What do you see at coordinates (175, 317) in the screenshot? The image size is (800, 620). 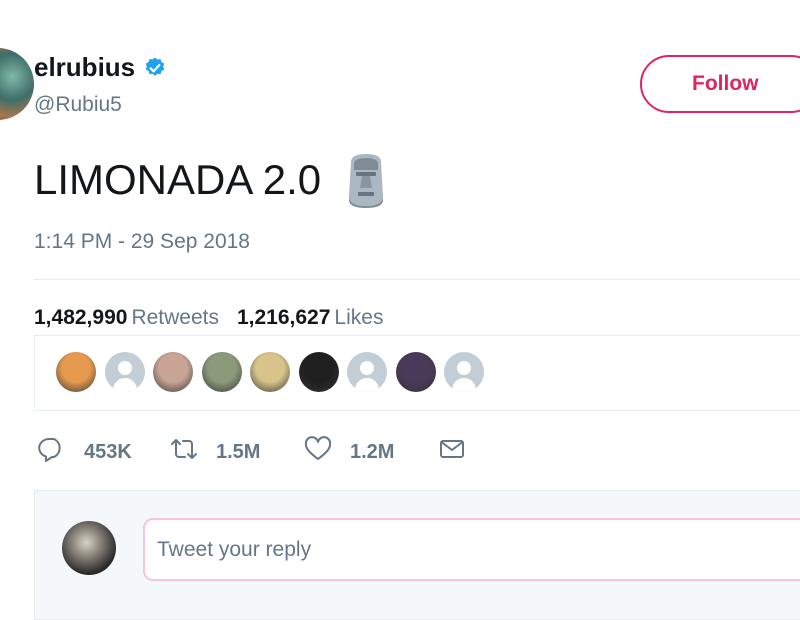 I see `retweets-label: Retweets` at bounding box center [175, 317].